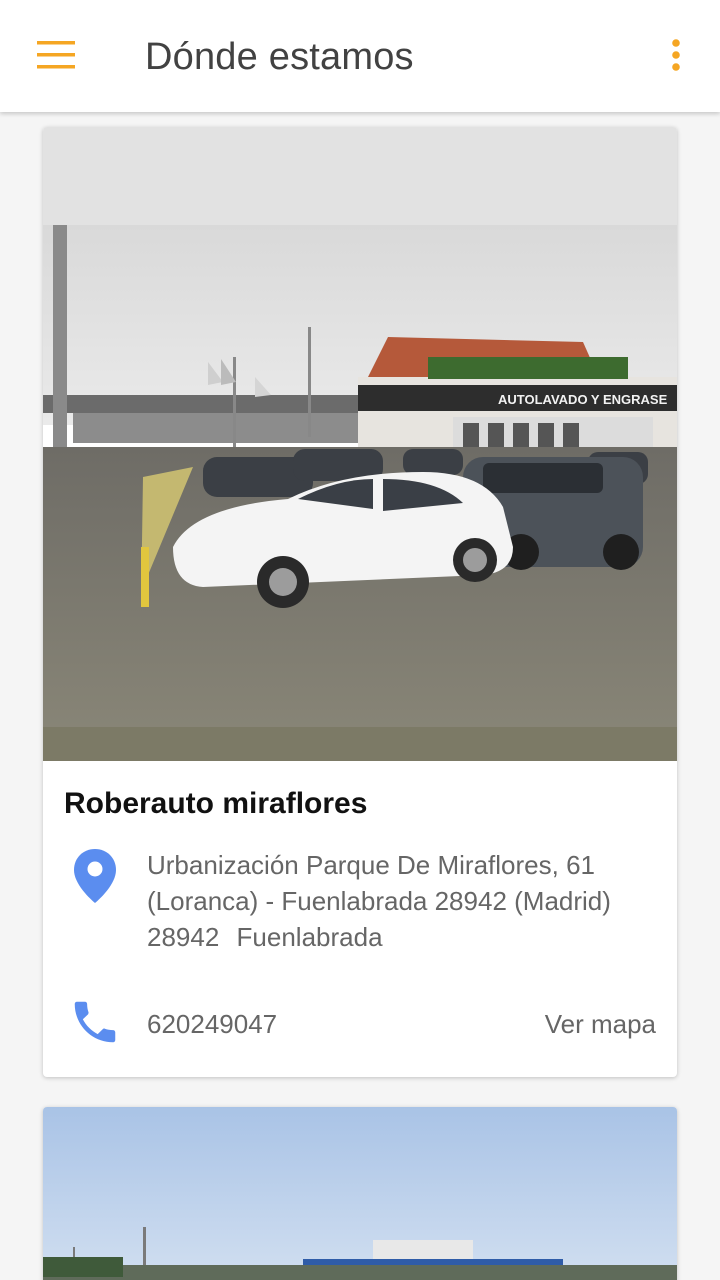 The image size is (720, 1280). I want to click on location-city-line: 28942 Fuenlabrada, so click(265, 937).